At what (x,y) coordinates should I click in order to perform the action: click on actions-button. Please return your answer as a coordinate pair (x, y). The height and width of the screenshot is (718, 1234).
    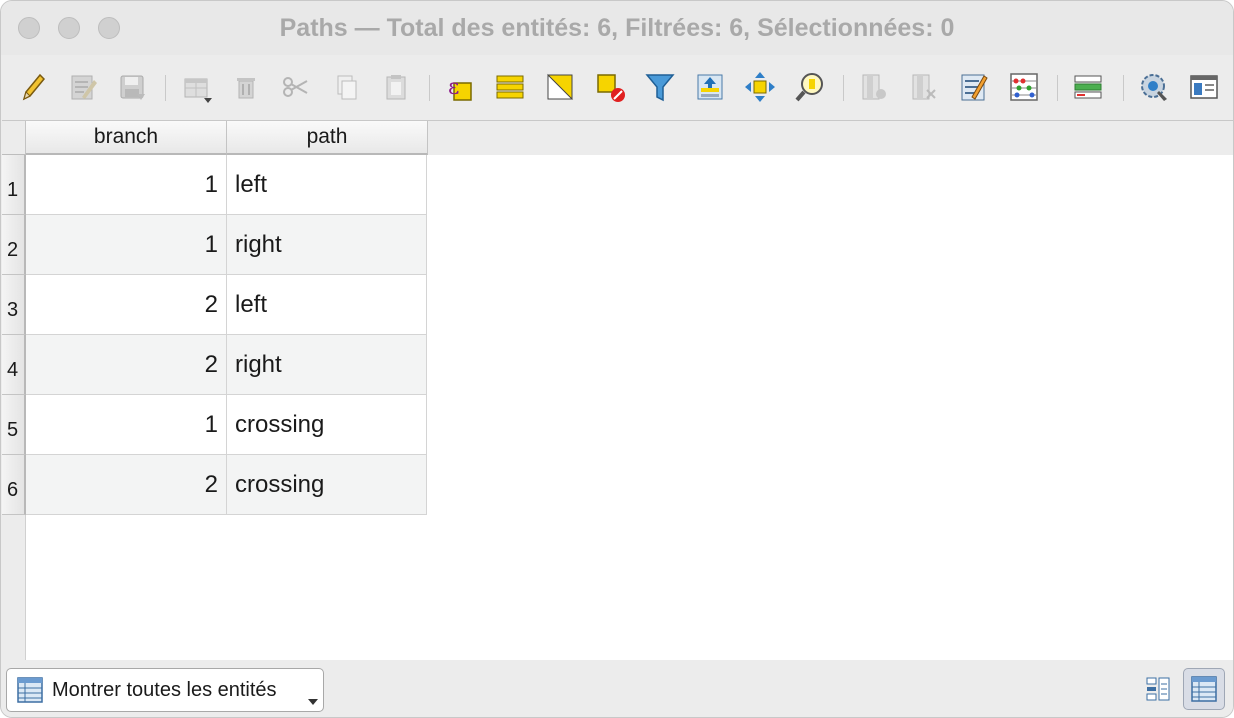
    Looking at the image, I should click on (1154, 87).